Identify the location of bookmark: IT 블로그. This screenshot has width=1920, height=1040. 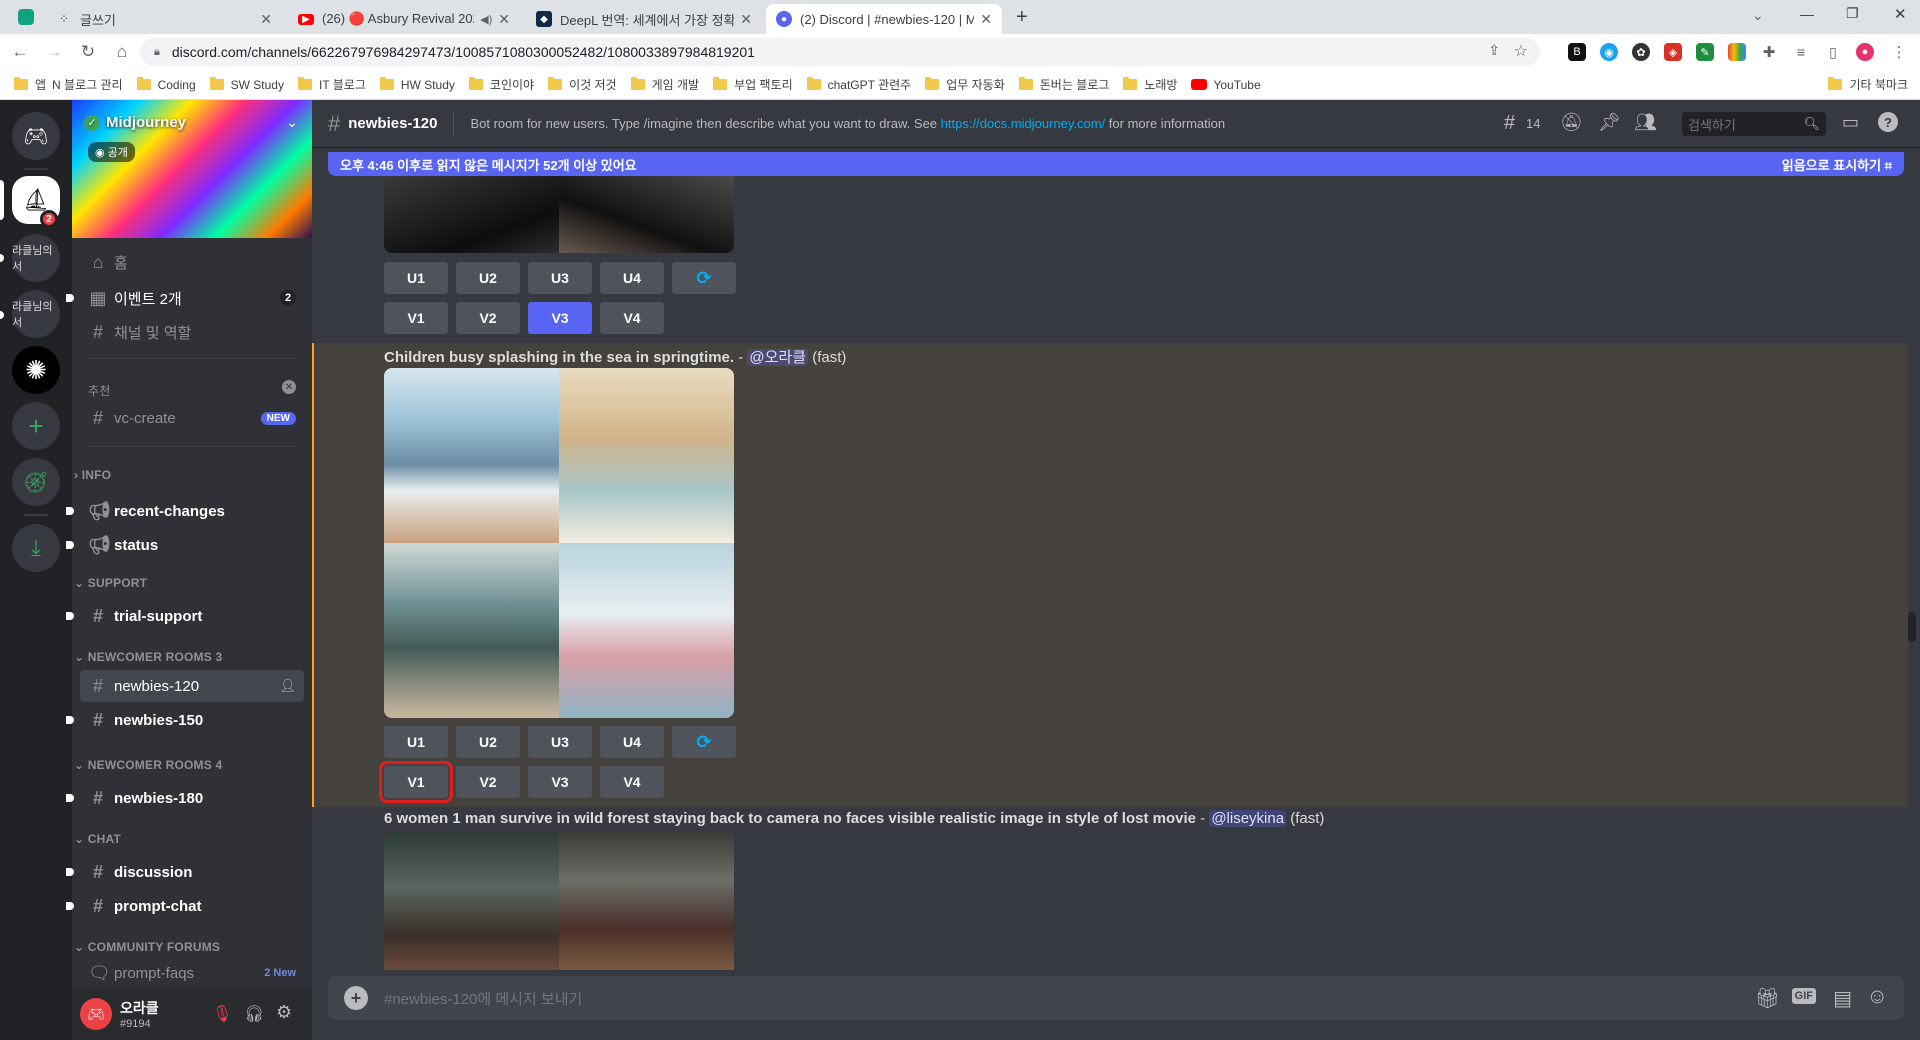
(331, 84).